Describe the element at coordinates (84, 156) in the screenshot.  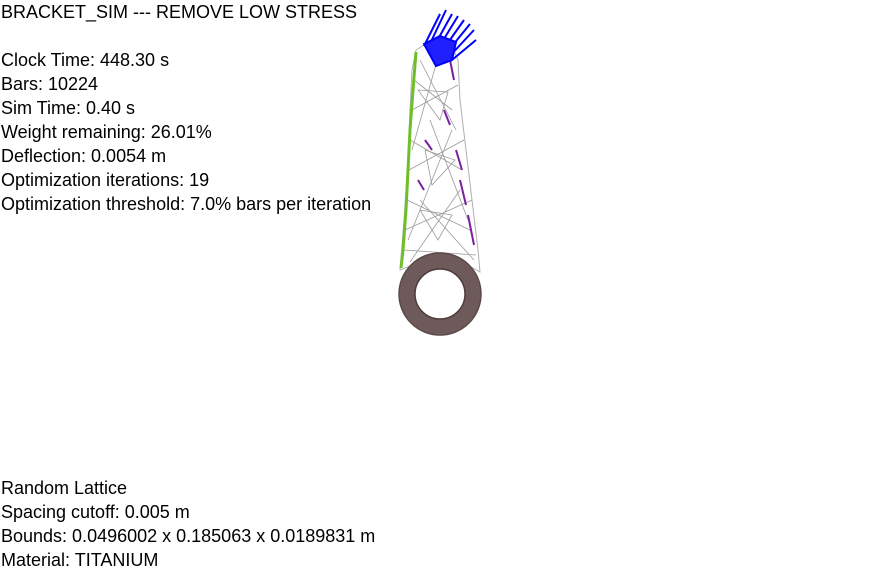
I see `deflection: Deflection: 0.0054 m` at that location.